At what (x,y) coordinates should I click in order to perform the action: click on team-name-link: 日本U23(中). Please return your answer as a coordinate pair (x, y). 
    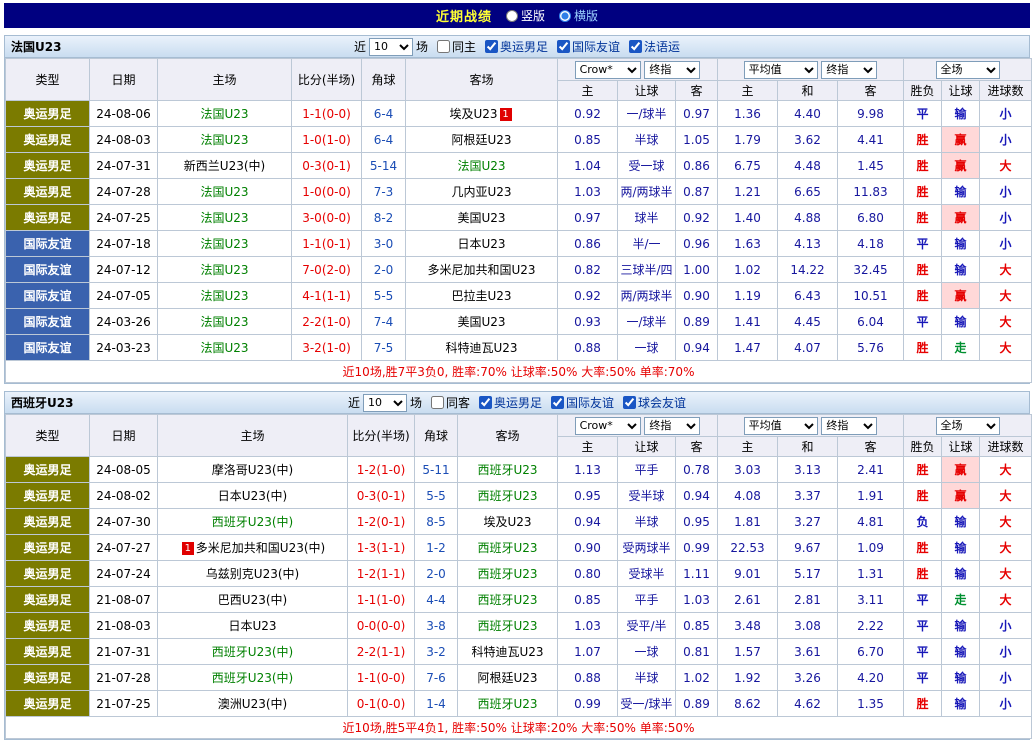
    Looking at the image, I should click on (252, 496).